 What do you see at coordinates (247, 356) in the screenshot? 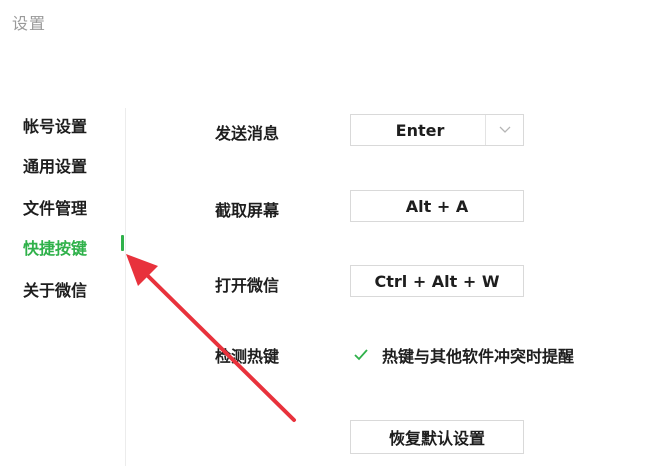
I see `detect-hotkey-label: 检测热键` at bounding box center [247, 356].